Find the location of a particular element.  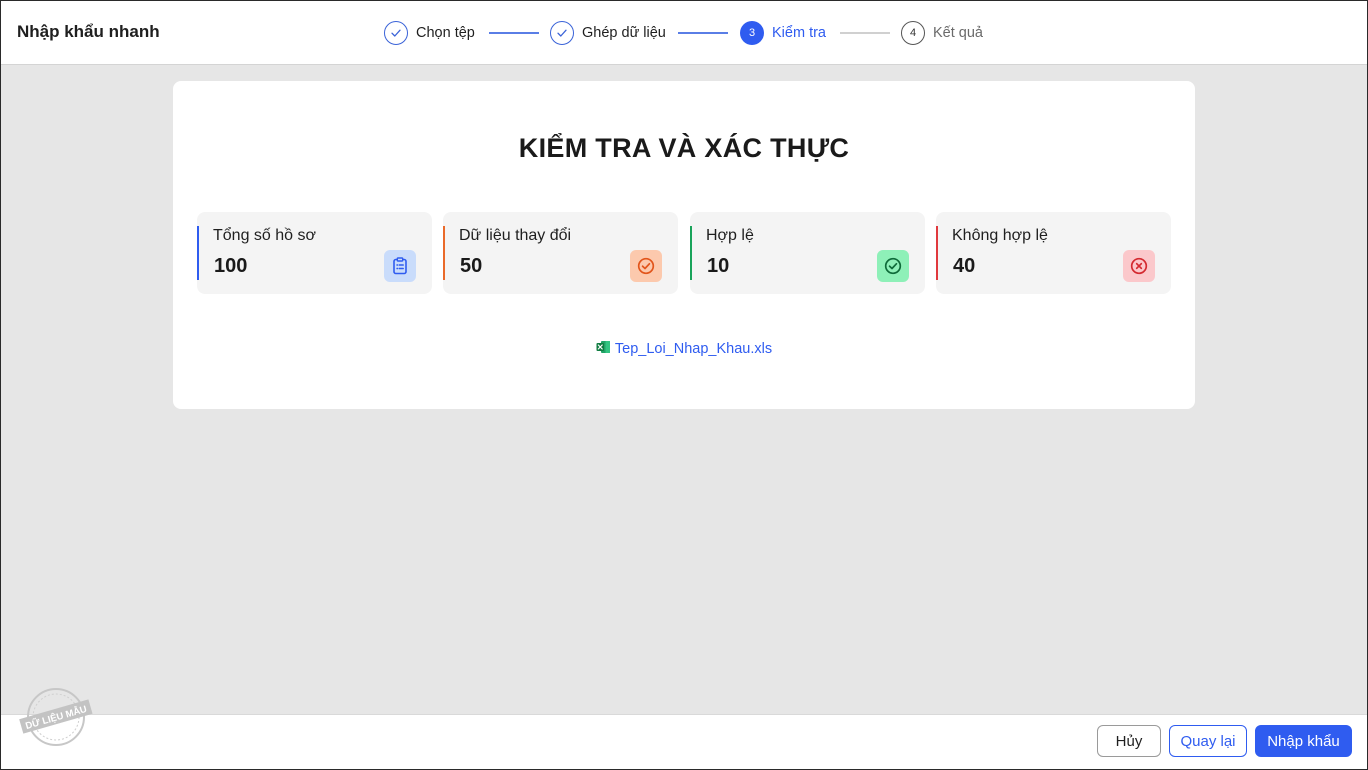

step-label: Chọn tệp is located at coordinates (445, 32).